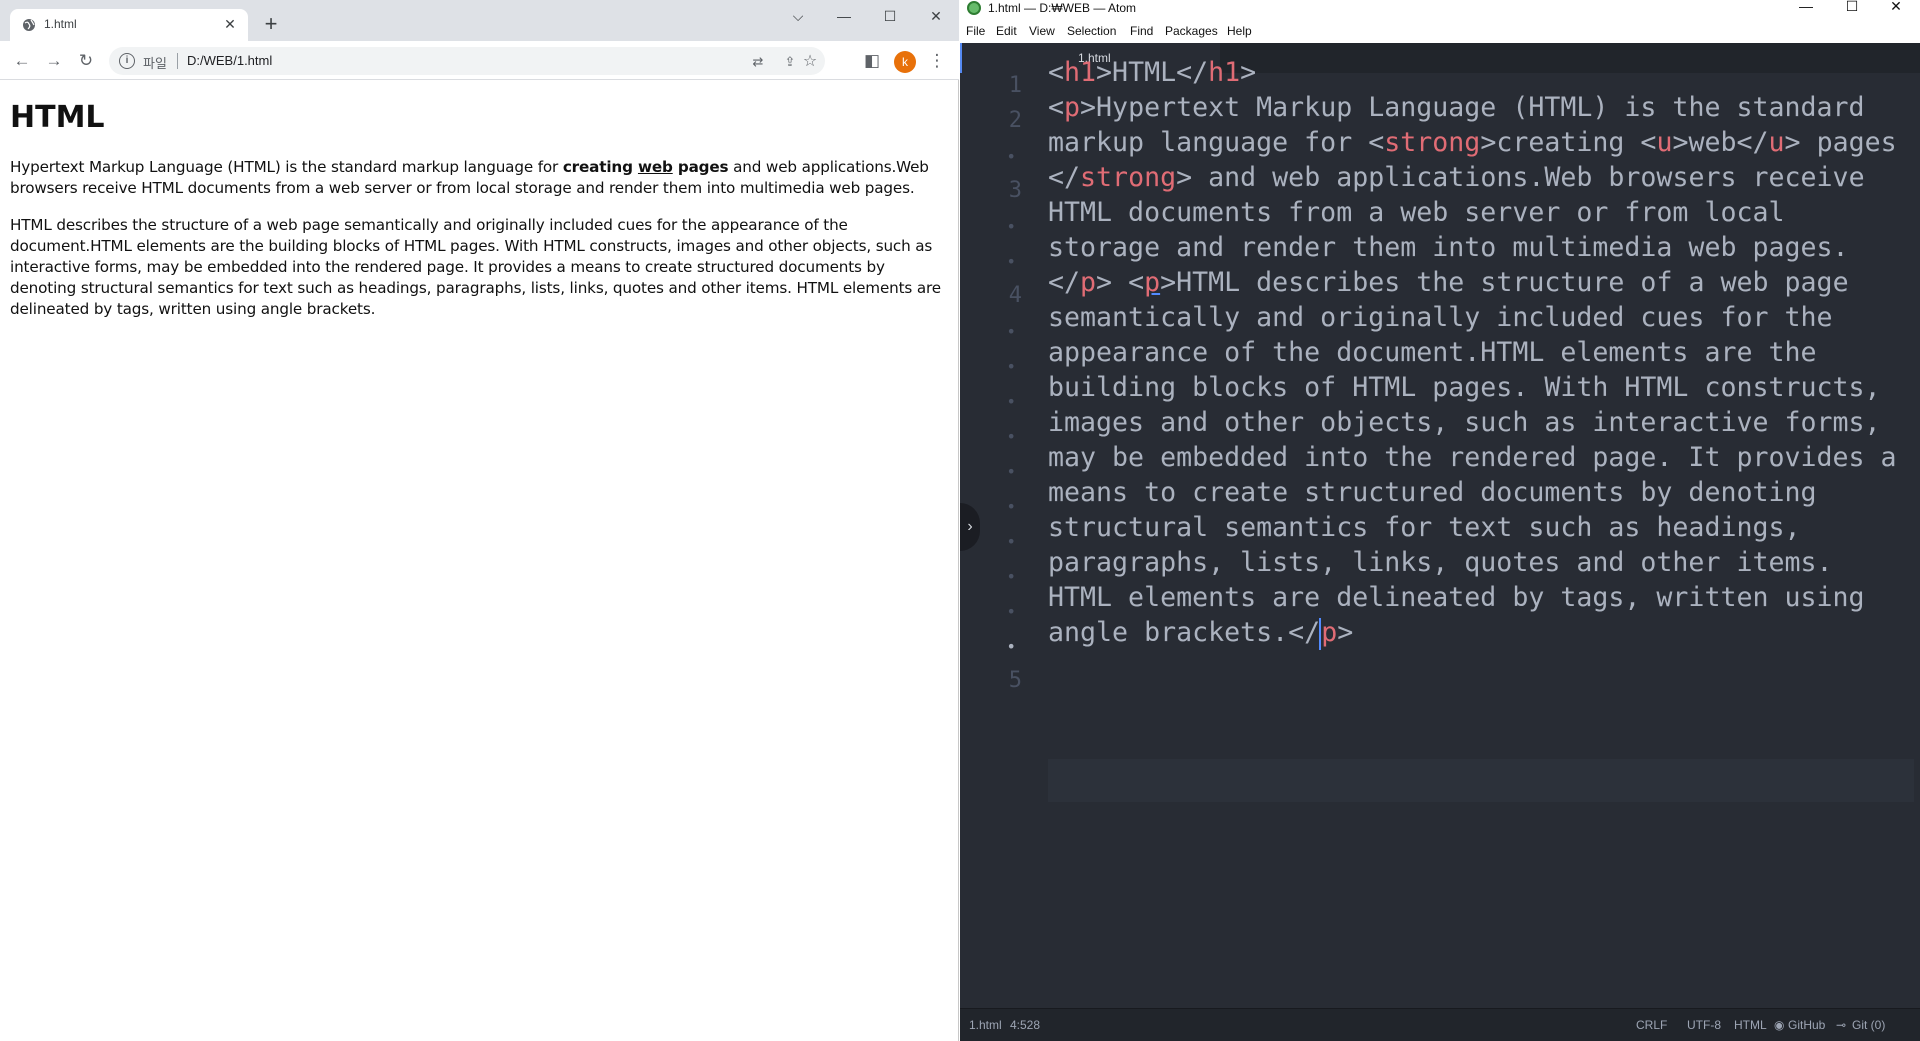 The image size is (1920, 1041). Describe the element at coordinates (872, 61) in the screenshot. I see `side-panel-icon: ◧` at that location.